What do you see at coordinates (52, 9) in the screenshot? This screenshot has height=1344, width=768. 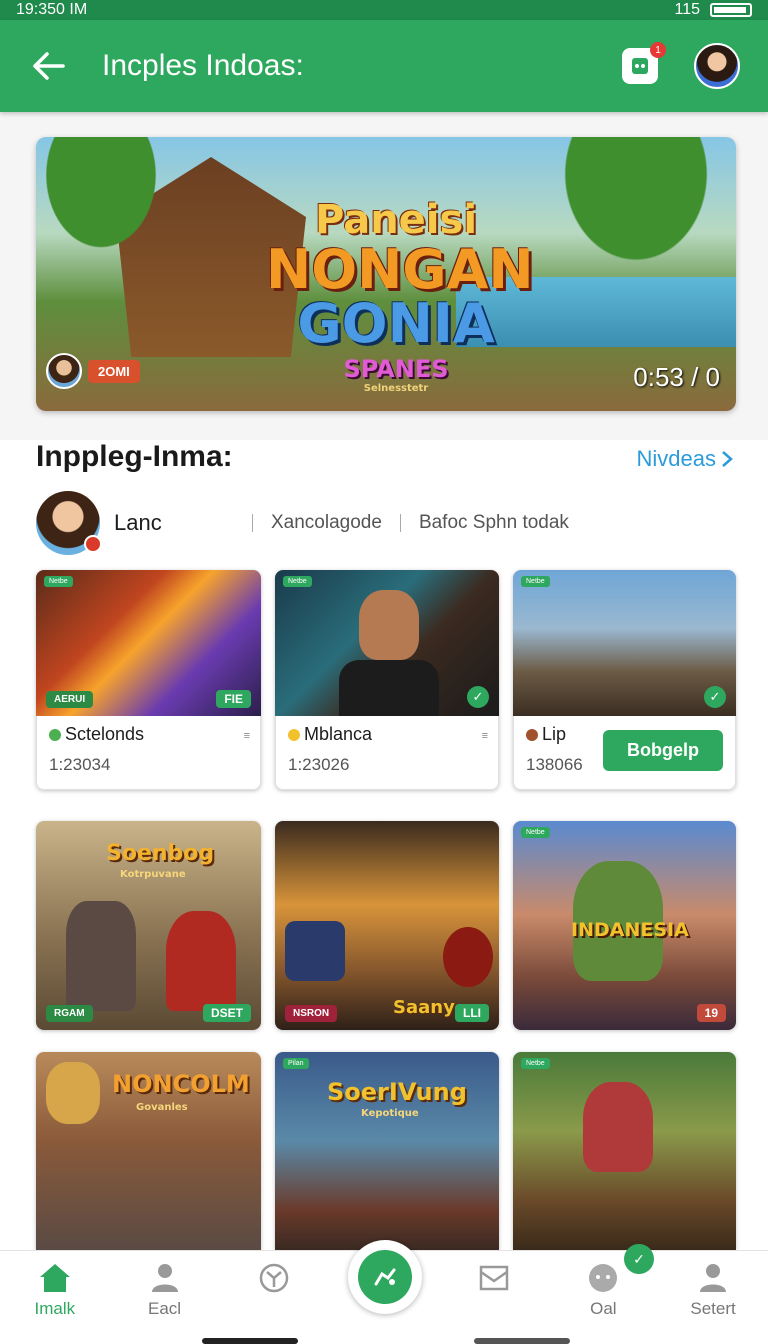 I see `status-time: 19:350 IM` at bounding box center [52, 9].